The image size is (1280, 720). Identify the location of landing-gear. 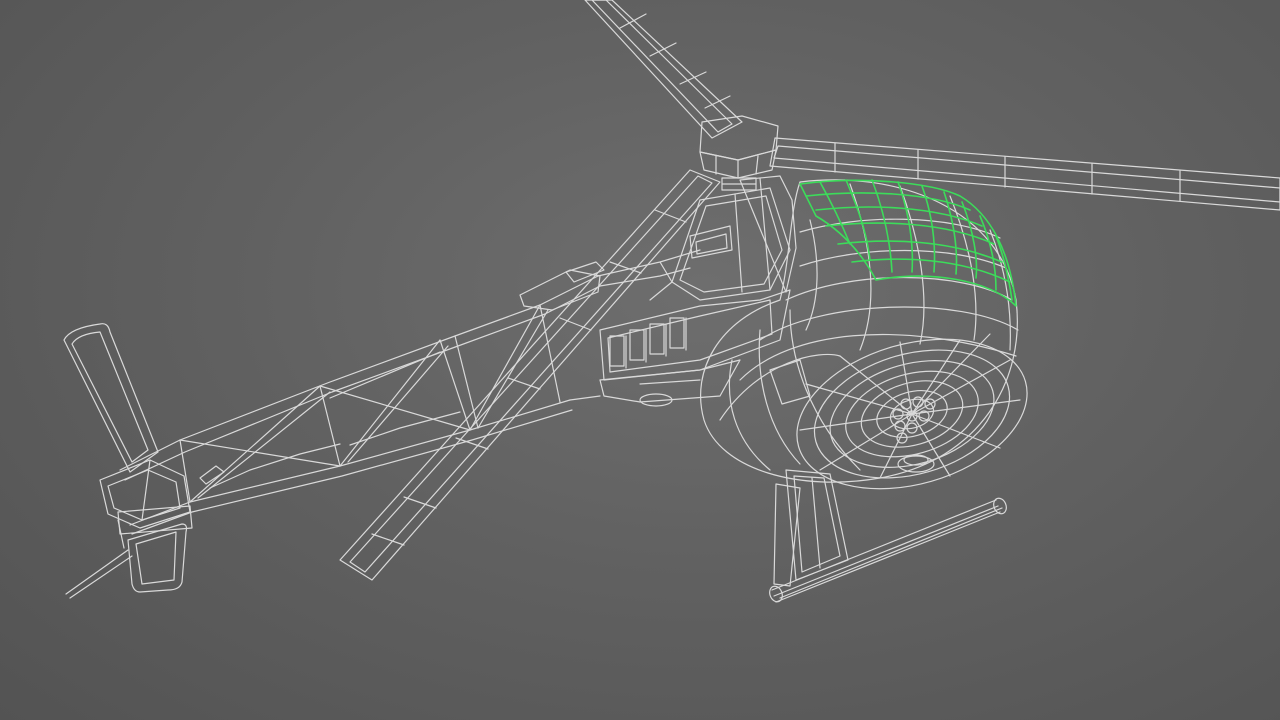
(888, 536).